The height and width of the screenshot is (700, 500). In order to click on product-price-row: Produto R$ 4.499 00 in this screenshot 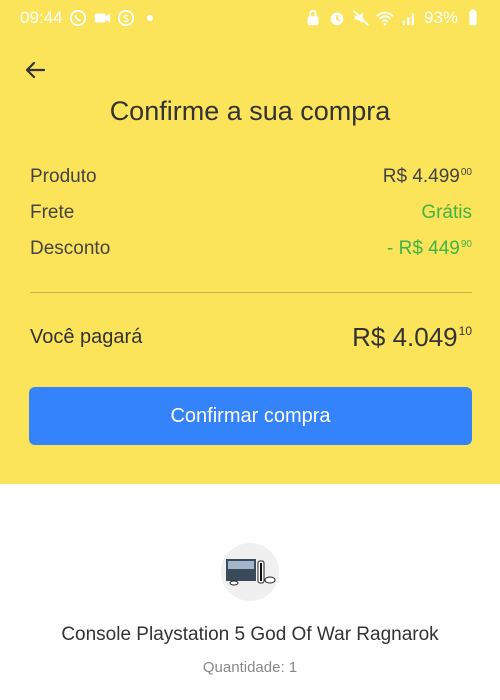, I will do `click(251, 177)`.